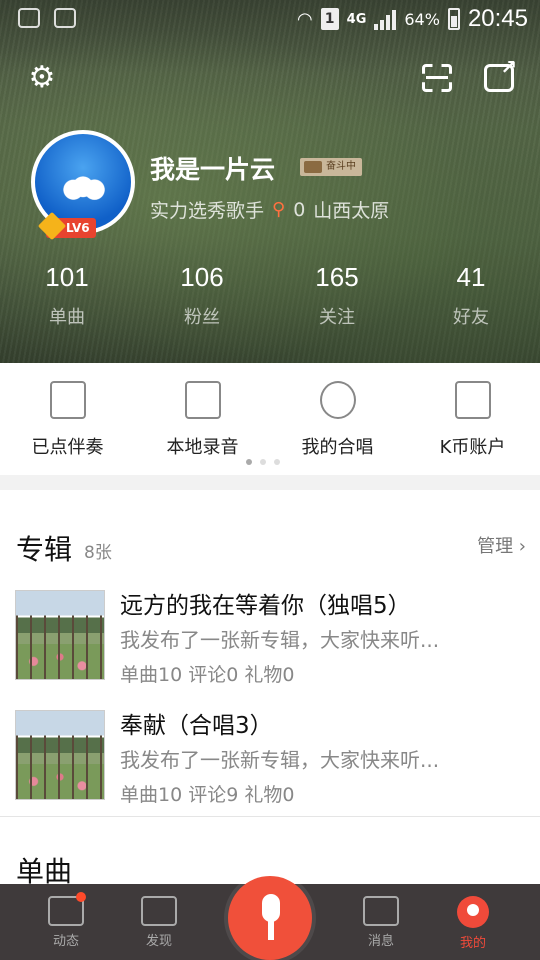 Image resolution: width=540 pixels, height=960 pixels. What do you see at coordinates (299, 209) in the screenshot?
I see `flower-count: 0` at bounding box center [299, 209].